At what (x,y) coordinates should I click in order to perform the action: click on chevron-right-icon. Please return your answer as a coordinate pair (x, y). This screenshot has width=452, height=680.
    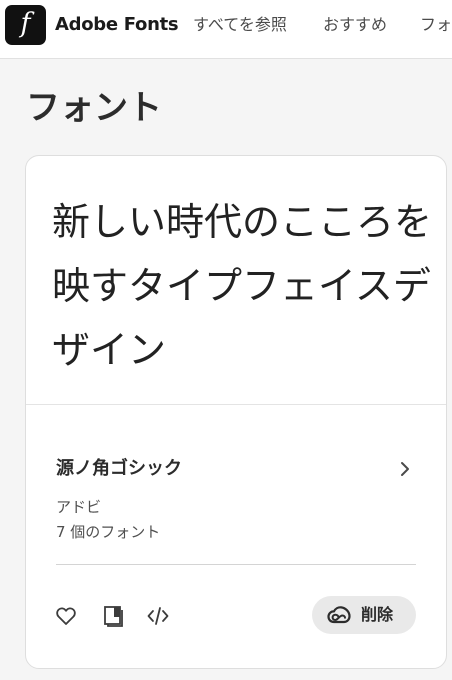
    Looking at the image, I should click on (405, 469).